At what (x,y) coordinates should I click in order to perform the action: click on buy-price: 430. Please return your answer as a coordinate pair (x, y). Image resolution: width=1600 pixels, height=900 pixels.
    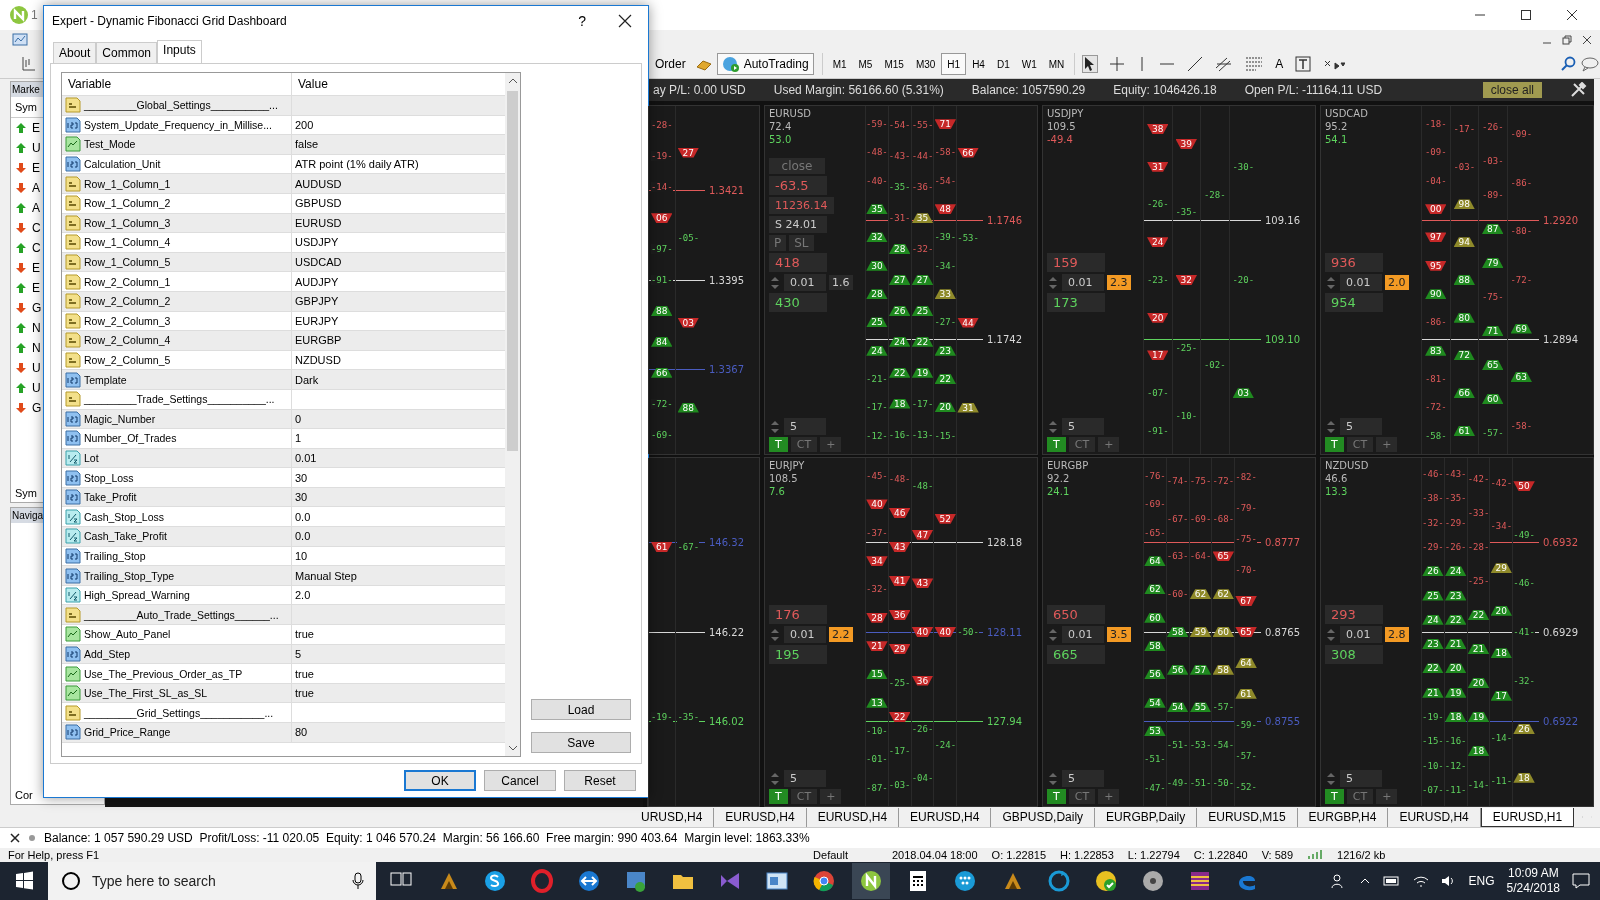
    Looking at the image, I should click on (798, 302).